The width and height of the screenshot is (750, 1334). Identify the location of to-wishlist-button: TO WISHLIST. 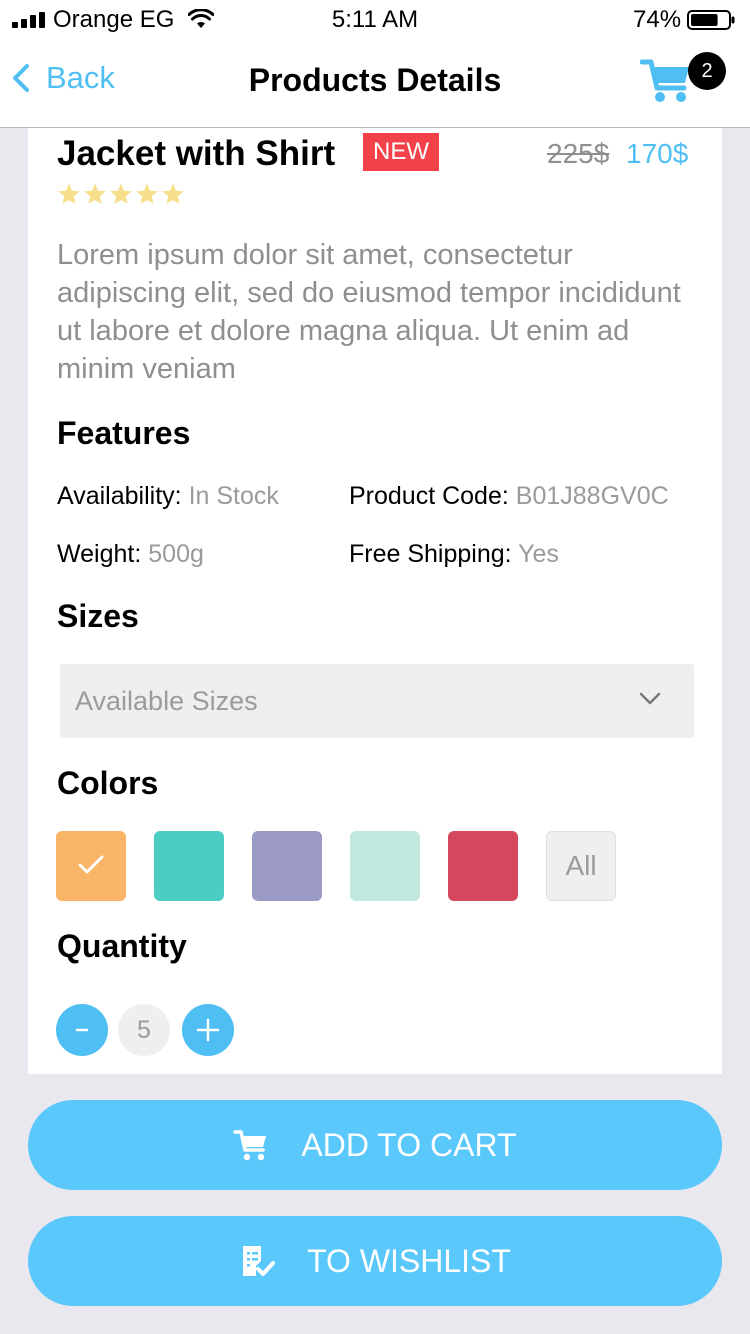
(375, 1261).